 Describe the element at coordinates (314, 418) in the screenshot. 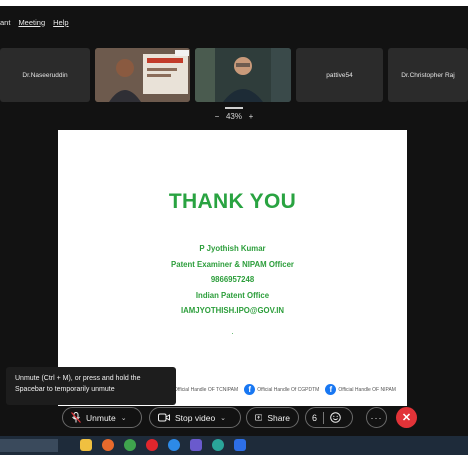

I see `raise-hand-icon: 6` at that location.